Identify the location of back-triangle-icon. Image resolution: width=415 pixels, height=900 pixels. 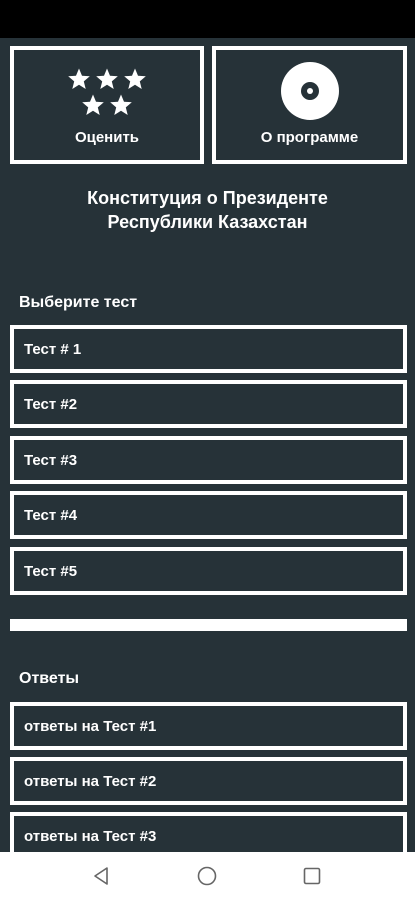
(101, 876).